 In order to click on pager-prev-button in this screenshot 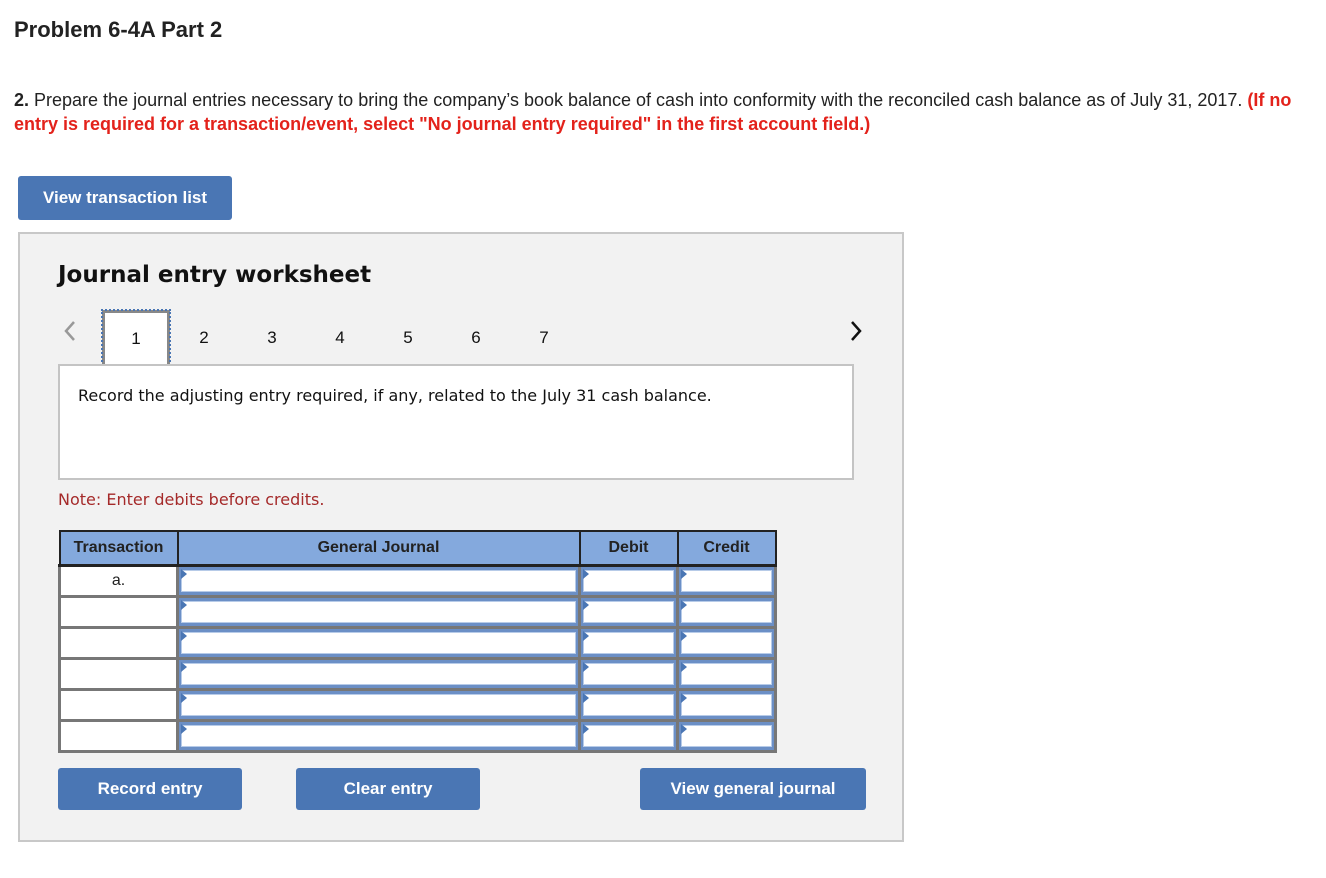, I will do `click(70, 331)`.